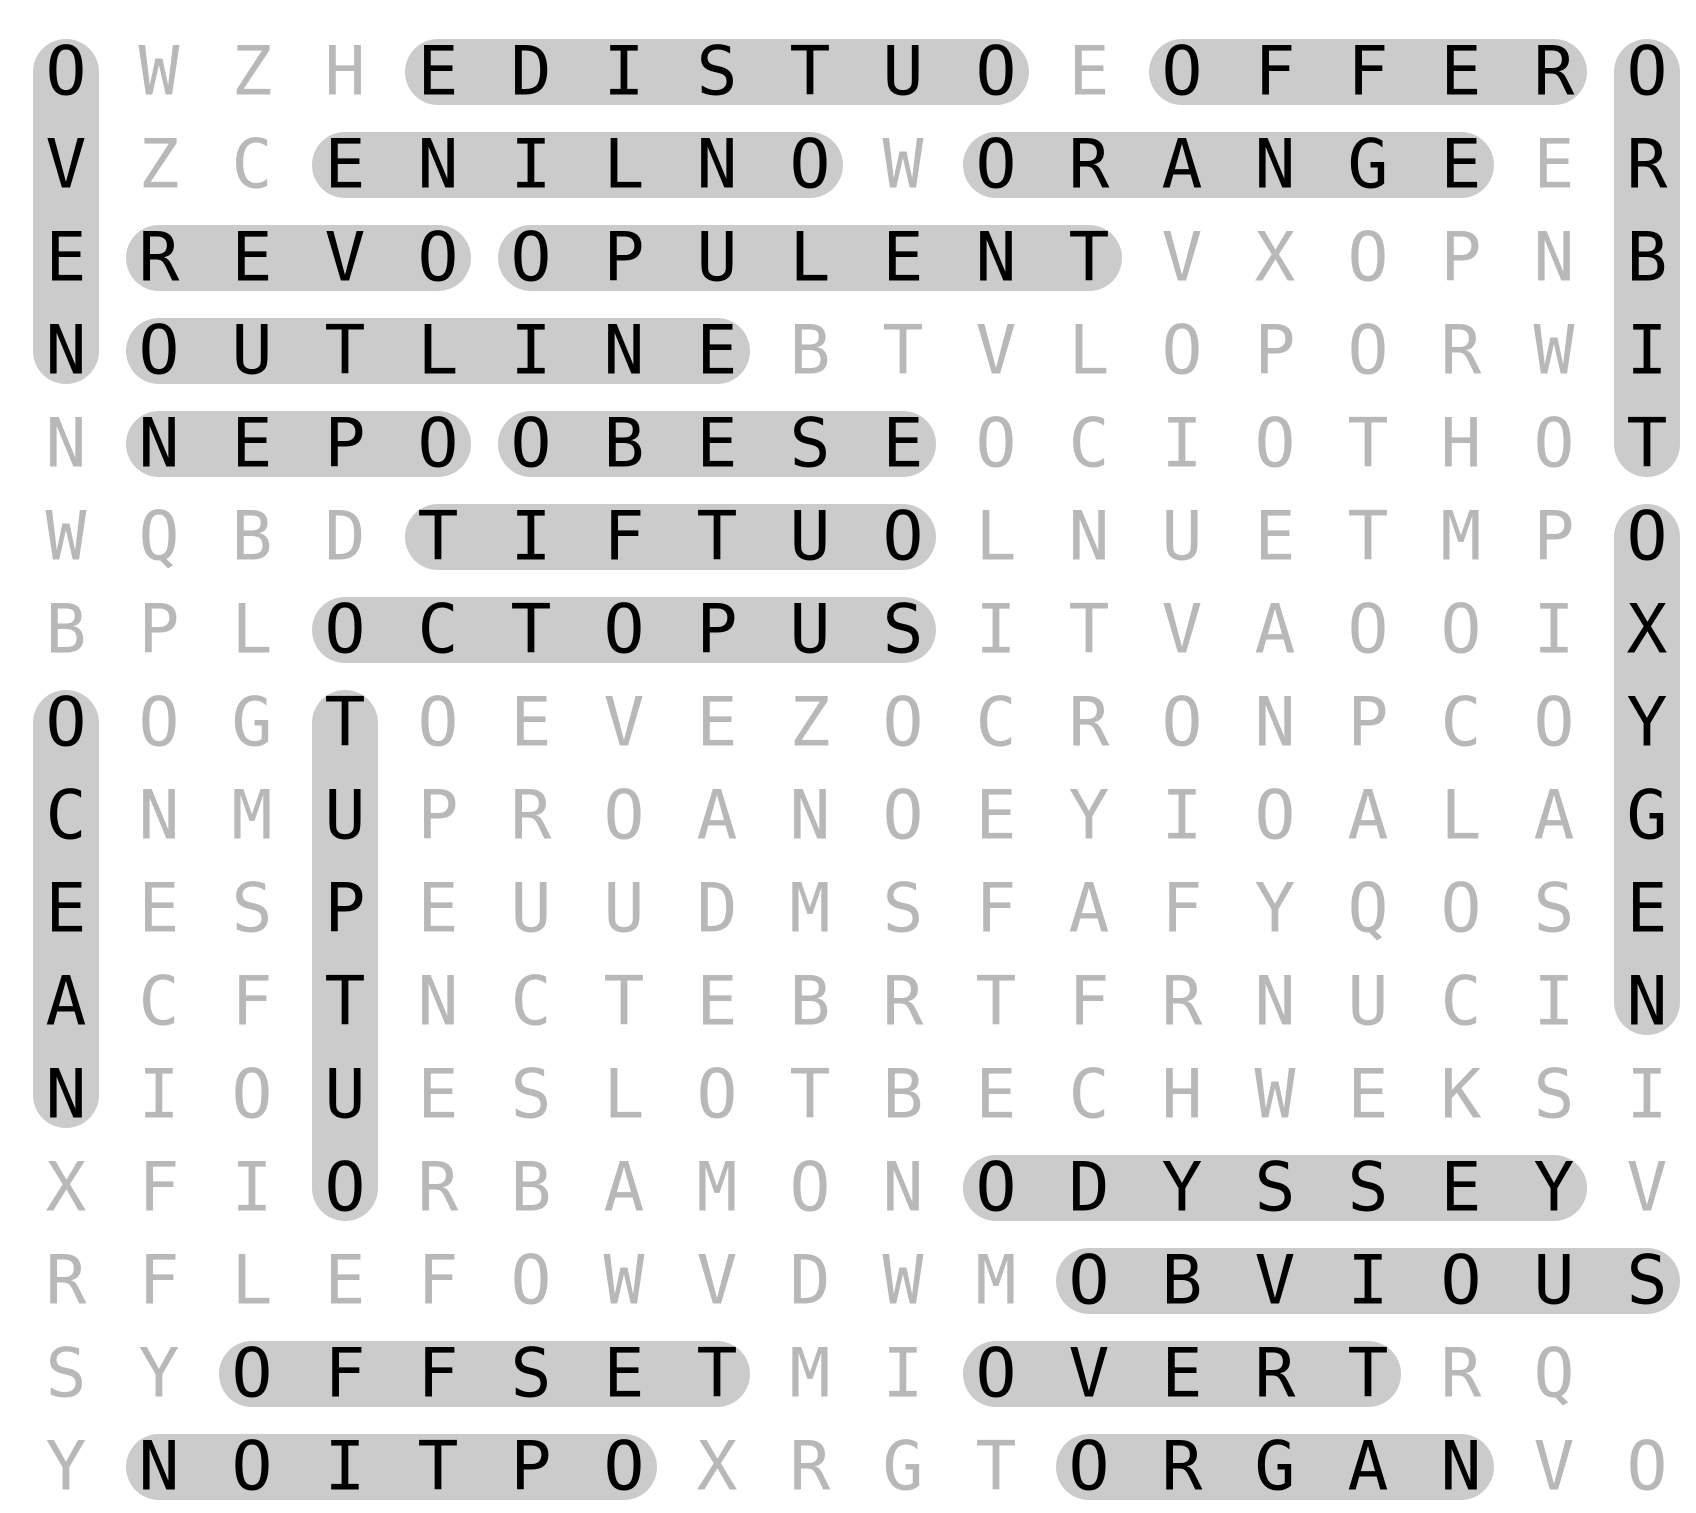  What do you see at coordinates (252, 537) in the screenshot?
I see `letter-cell: B` at bounding box center [252, 537].